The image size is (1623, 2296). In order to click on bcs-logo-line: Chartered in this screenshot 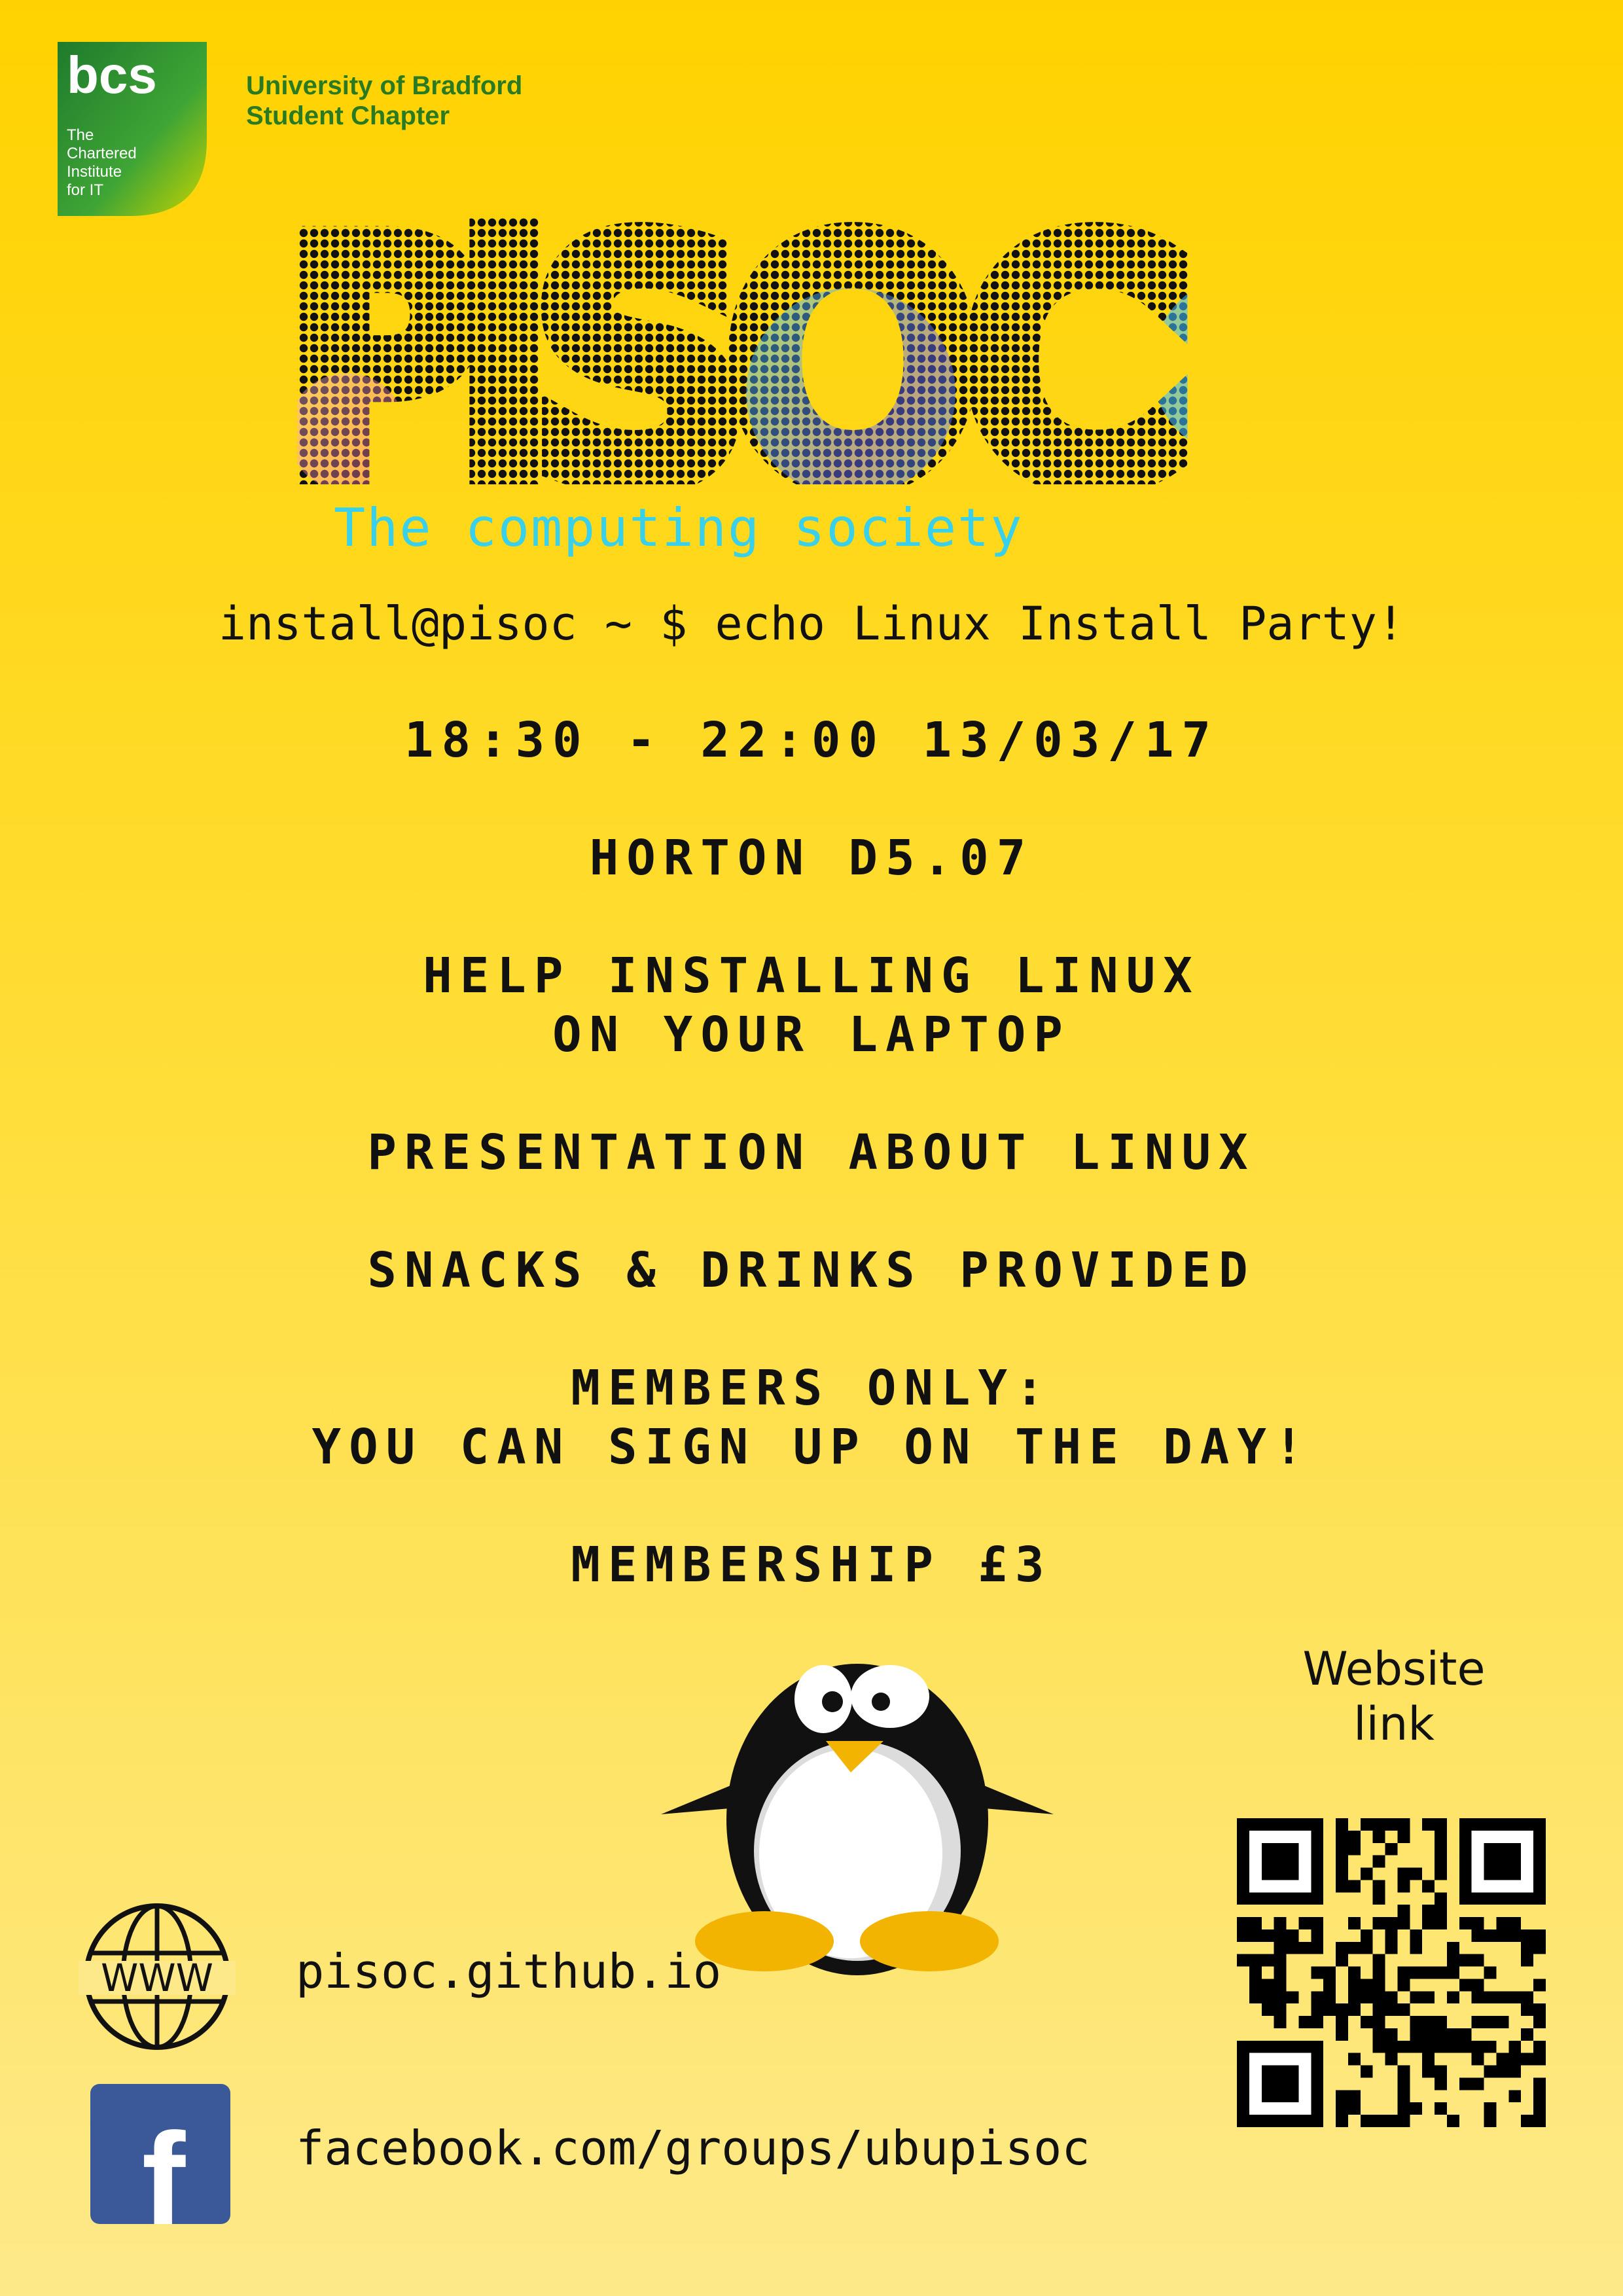, I will do `click(102, 153)`.